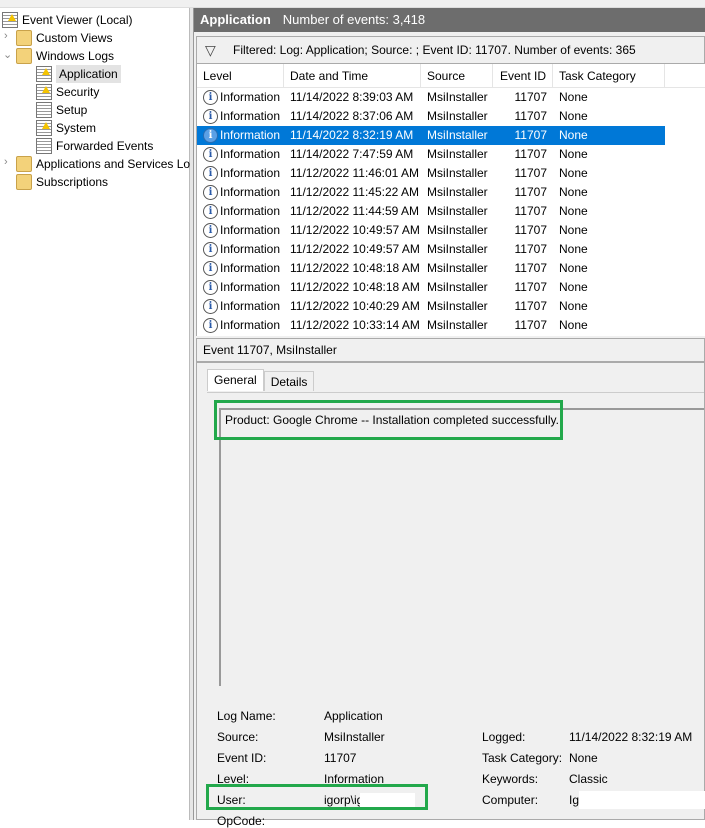 The height and width of the screenshot is (828, 705). I want to click on cell-date-time: 11/12/2022 11:44:59 AM, so click(352, 211).